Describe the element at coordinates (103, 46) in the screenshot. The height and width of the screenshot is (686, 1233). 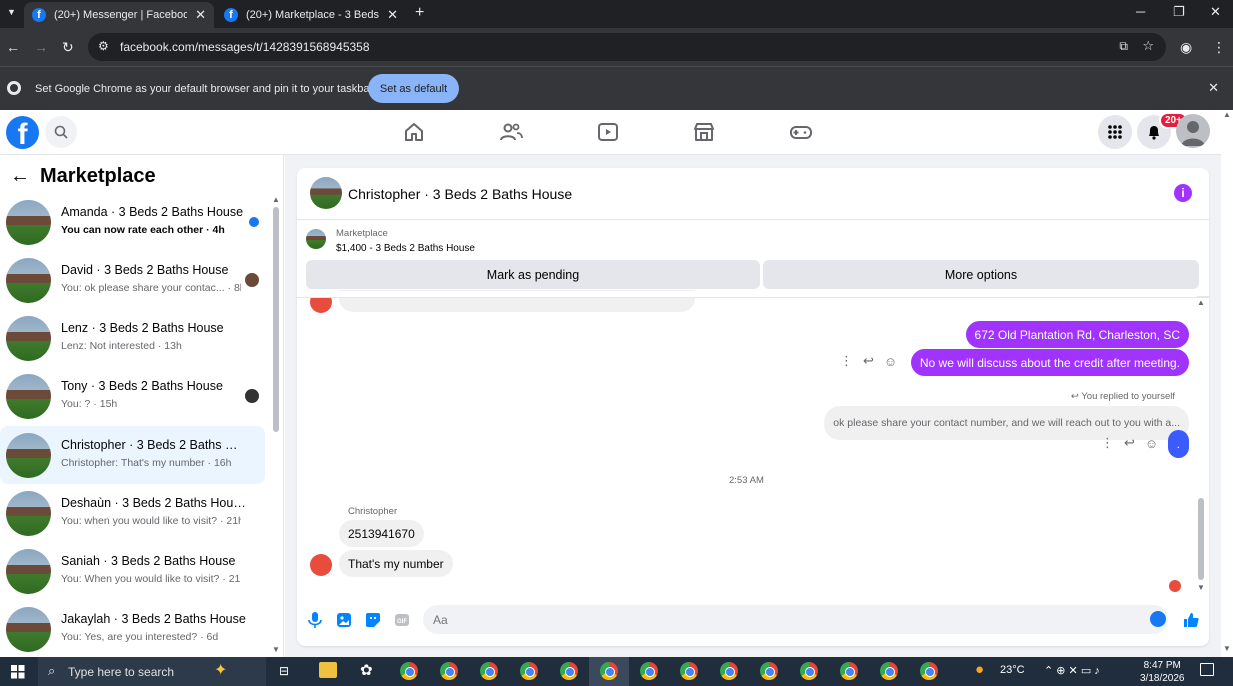
I see `site-info-icon: ⚙` at that location.